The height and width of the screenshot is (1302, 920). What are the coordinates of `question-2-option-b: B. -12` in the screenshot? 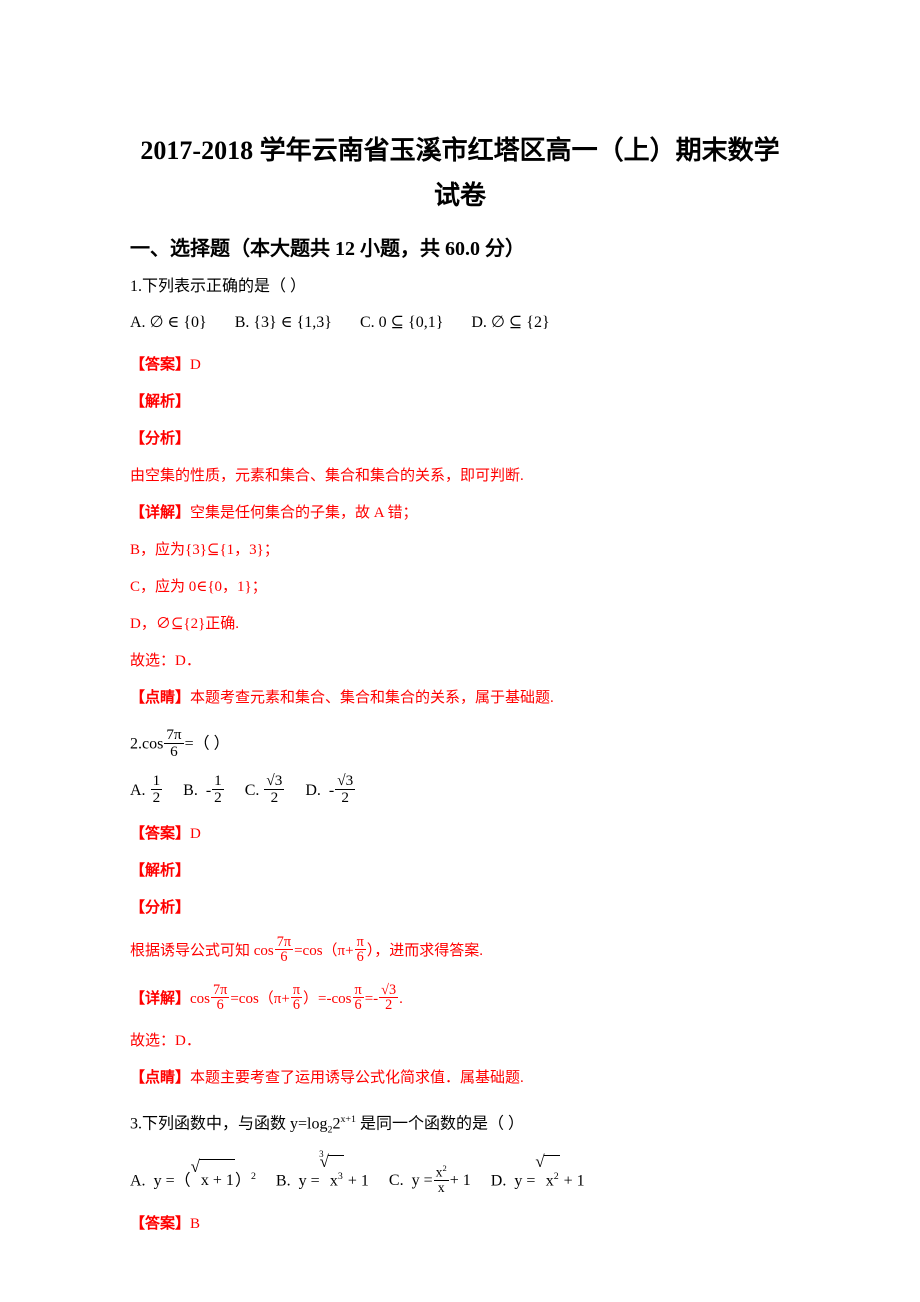 It's located at (204, 791).